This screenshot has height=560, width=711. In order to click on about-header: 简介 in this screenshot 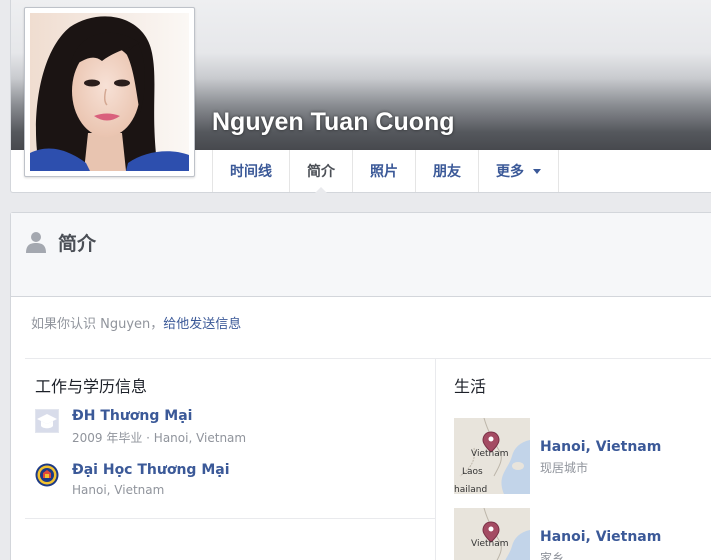, I will do `click(361, 255)`.